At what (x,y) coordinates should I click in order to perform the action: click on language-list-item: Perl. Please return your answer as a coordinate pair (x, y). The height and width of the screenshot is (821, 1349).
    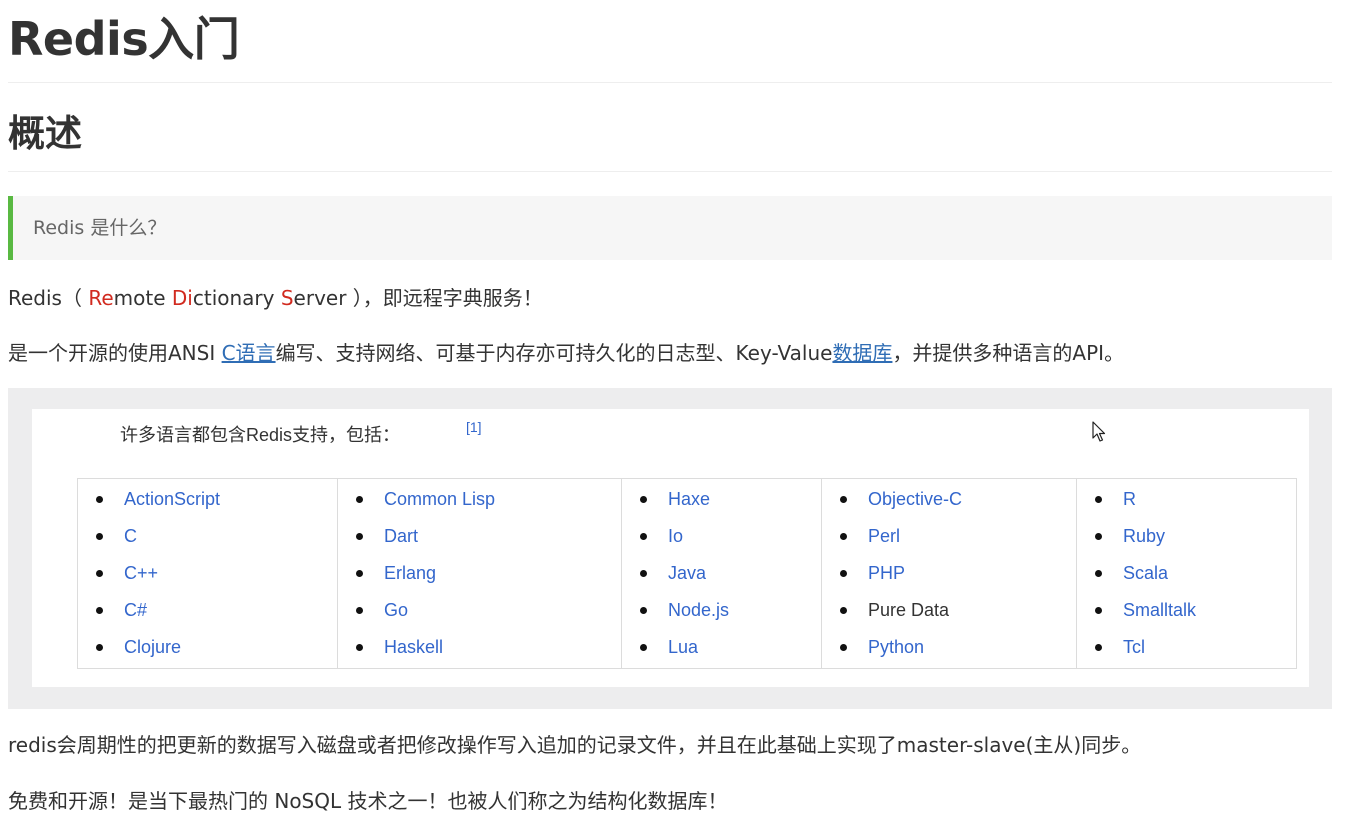
    Looking at the image, I should click on (949, 536).